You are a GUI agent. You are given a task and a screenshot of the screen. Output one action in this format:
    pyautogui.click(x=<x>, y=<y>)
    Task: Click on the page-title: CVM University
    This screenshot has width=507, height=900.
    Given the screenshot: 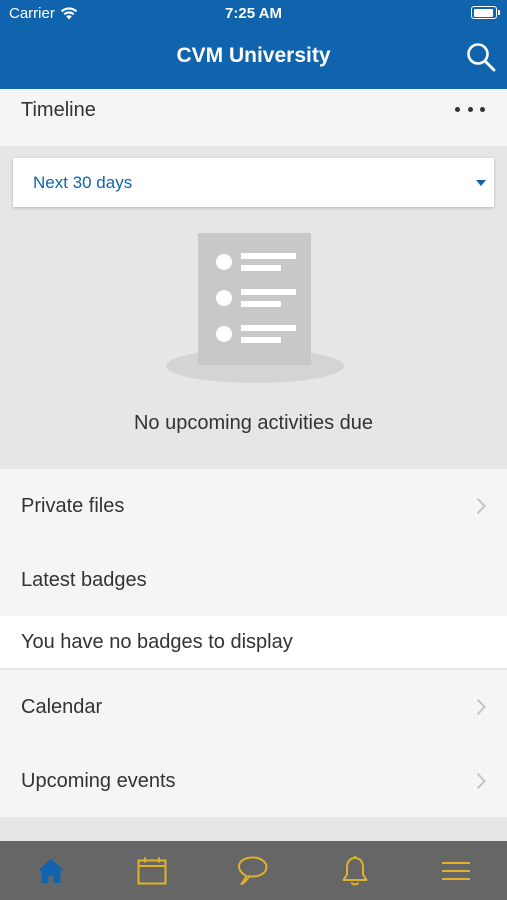 What is the action you would take?
    pyautogui.click(x=253, y=55)
    